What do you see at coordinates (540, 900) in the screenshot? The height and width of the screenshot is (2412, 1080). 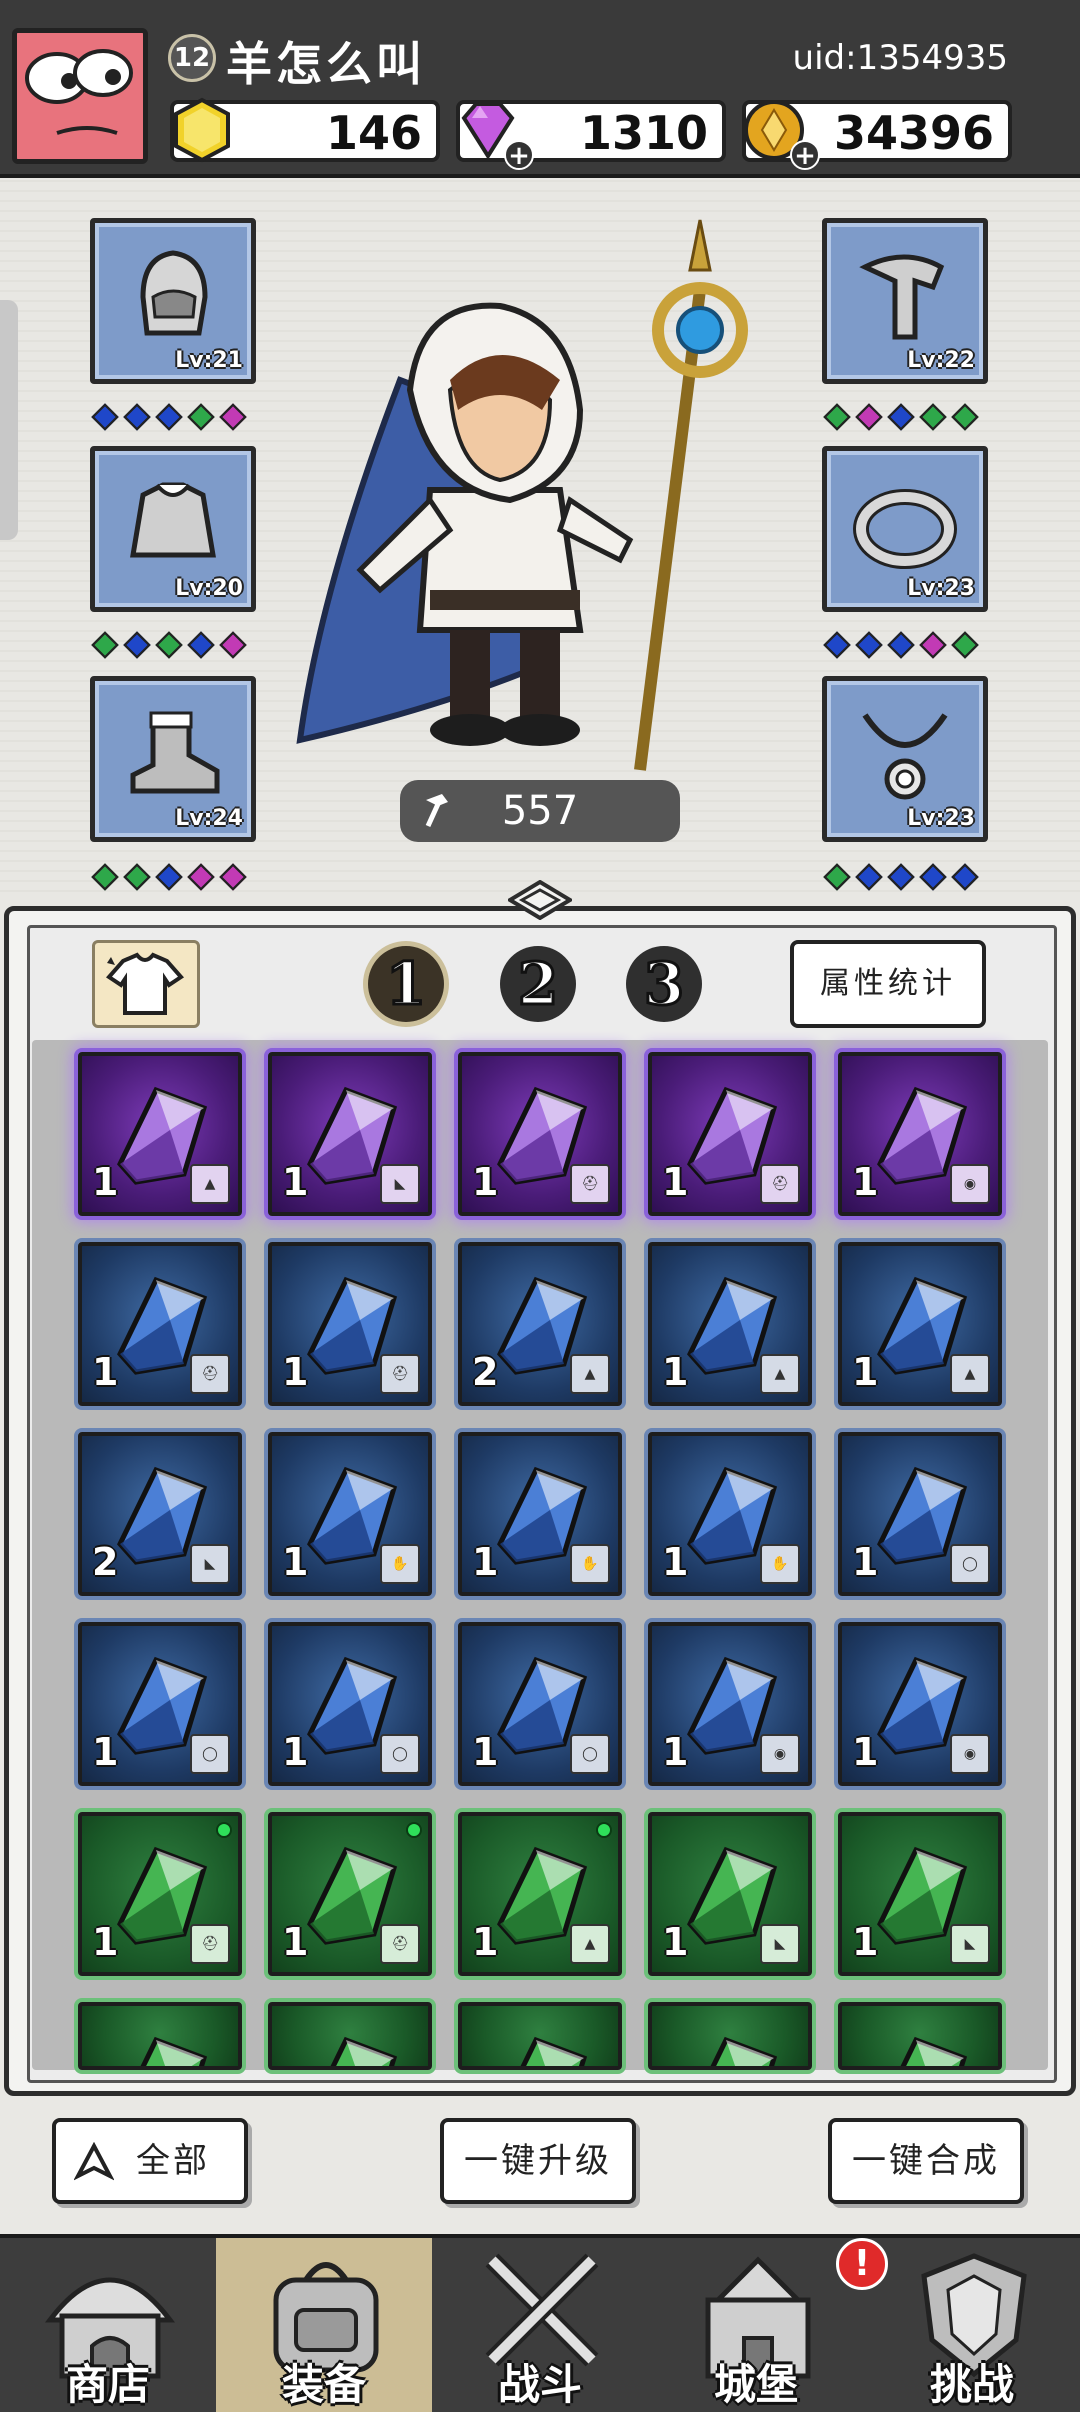 I see `panel-ornament-icon` at bounding box center [540, 900].